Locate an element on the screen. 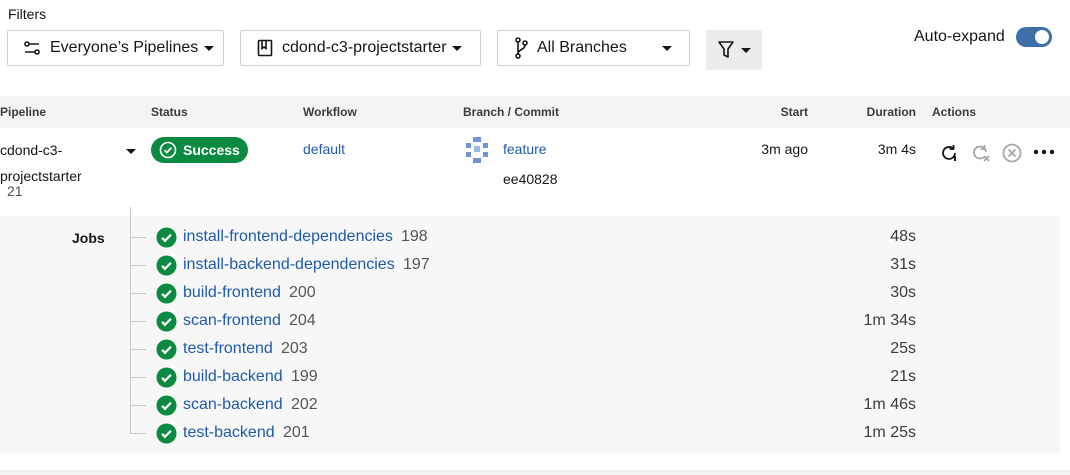  job-duration: 1m 34s is located at coordinates (889, 320).